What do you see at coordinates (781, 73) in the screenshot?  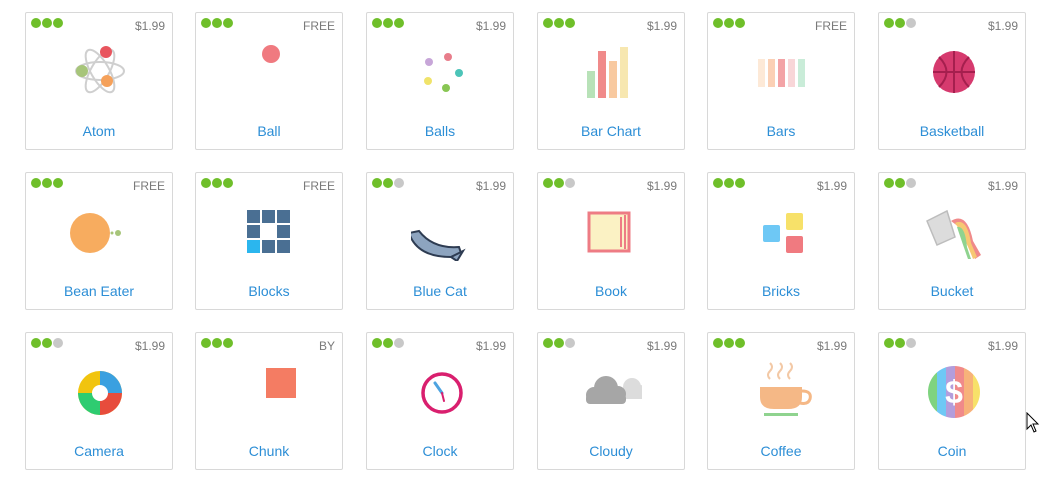 I see `bars-icon` at bounding box center [781, 73].